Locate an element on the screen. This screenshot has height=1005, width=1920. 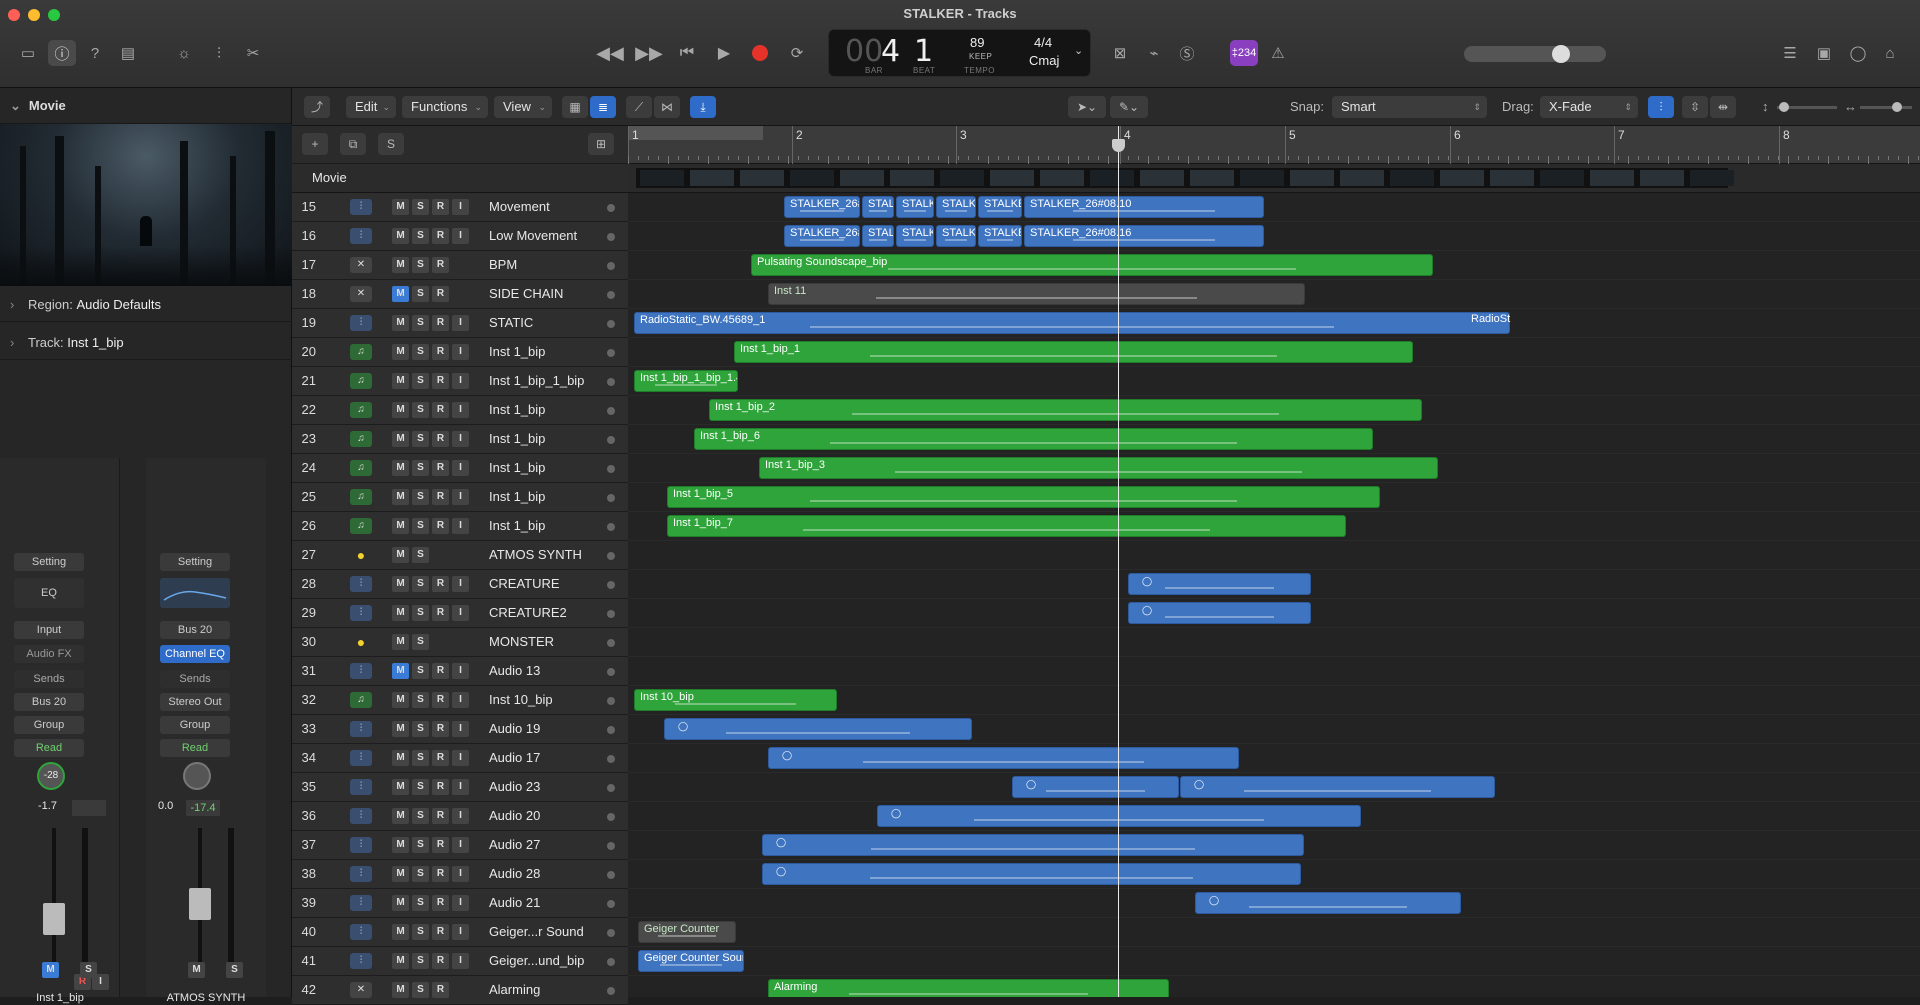
global-solo-button: S is located at coordinates (391, 144).